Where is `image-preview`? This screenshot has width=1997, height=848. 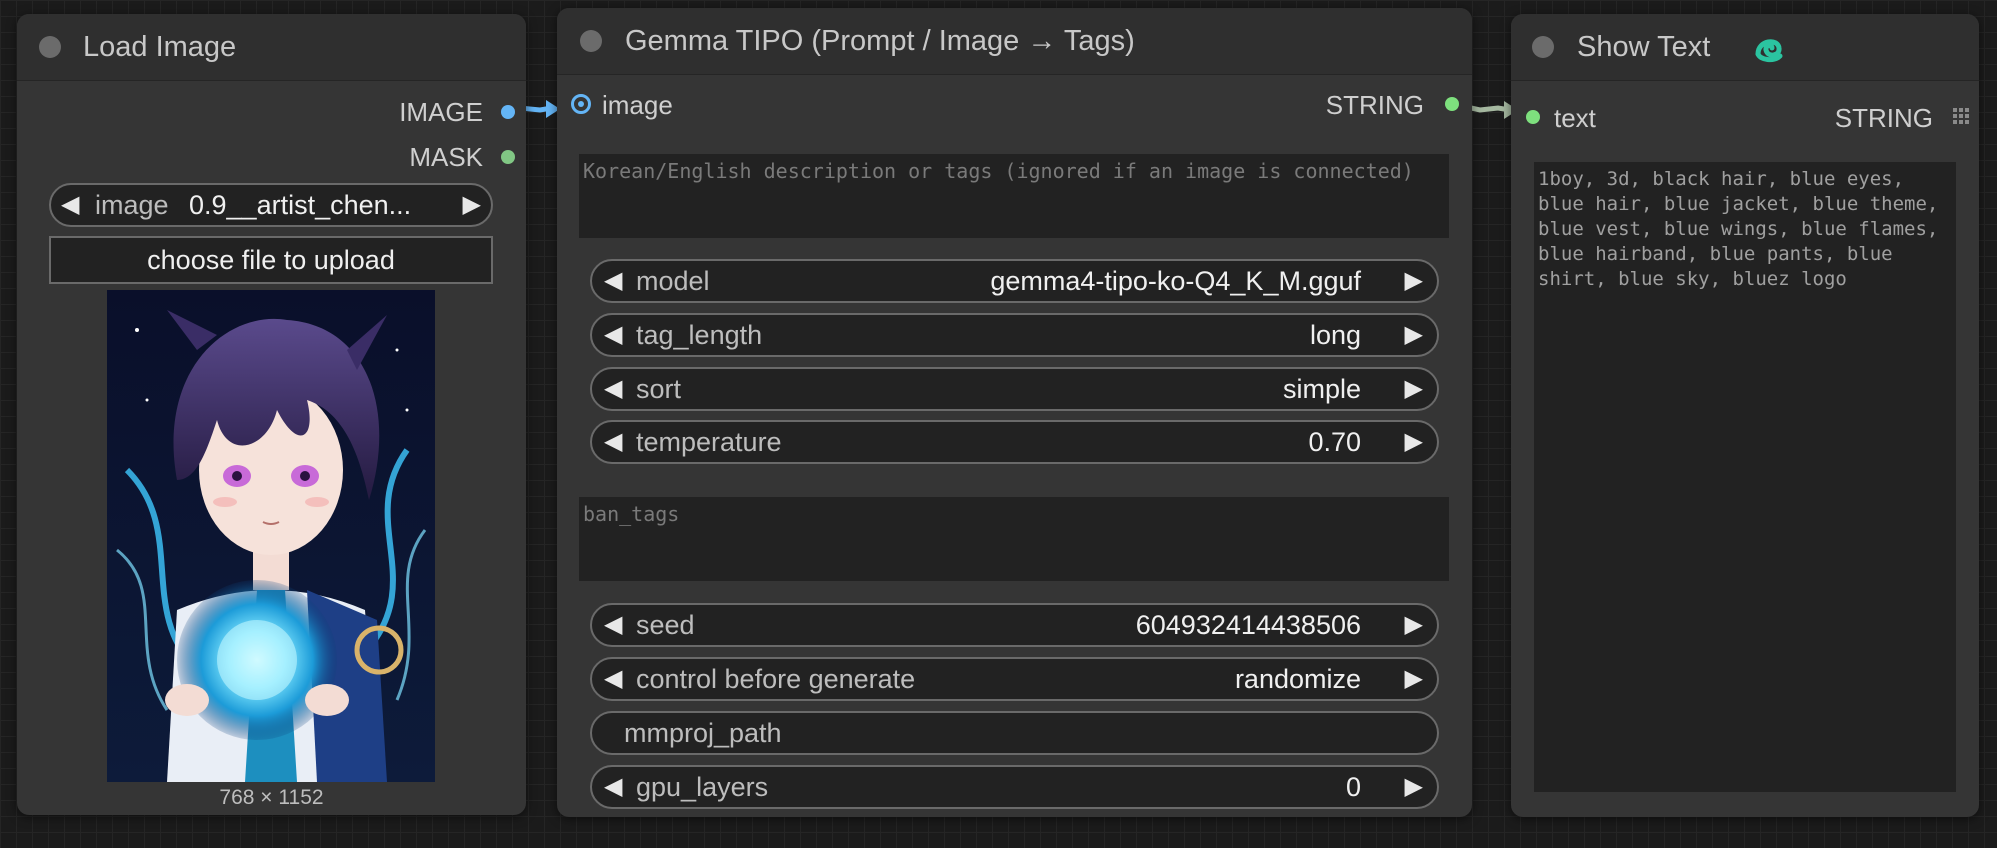
image-preview is located at coordinates (271, 536).